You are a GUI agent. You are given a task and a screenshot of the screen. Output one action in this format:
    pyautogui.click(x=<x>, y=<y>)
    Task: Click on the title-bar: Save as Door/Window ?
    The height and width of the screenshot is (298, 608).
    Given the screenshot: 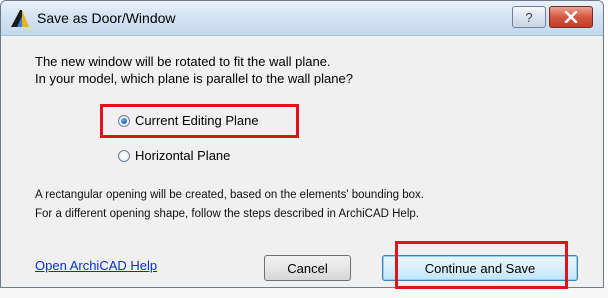 What is the action you would take?
    pyautogui.click(x=302, y=18)
    